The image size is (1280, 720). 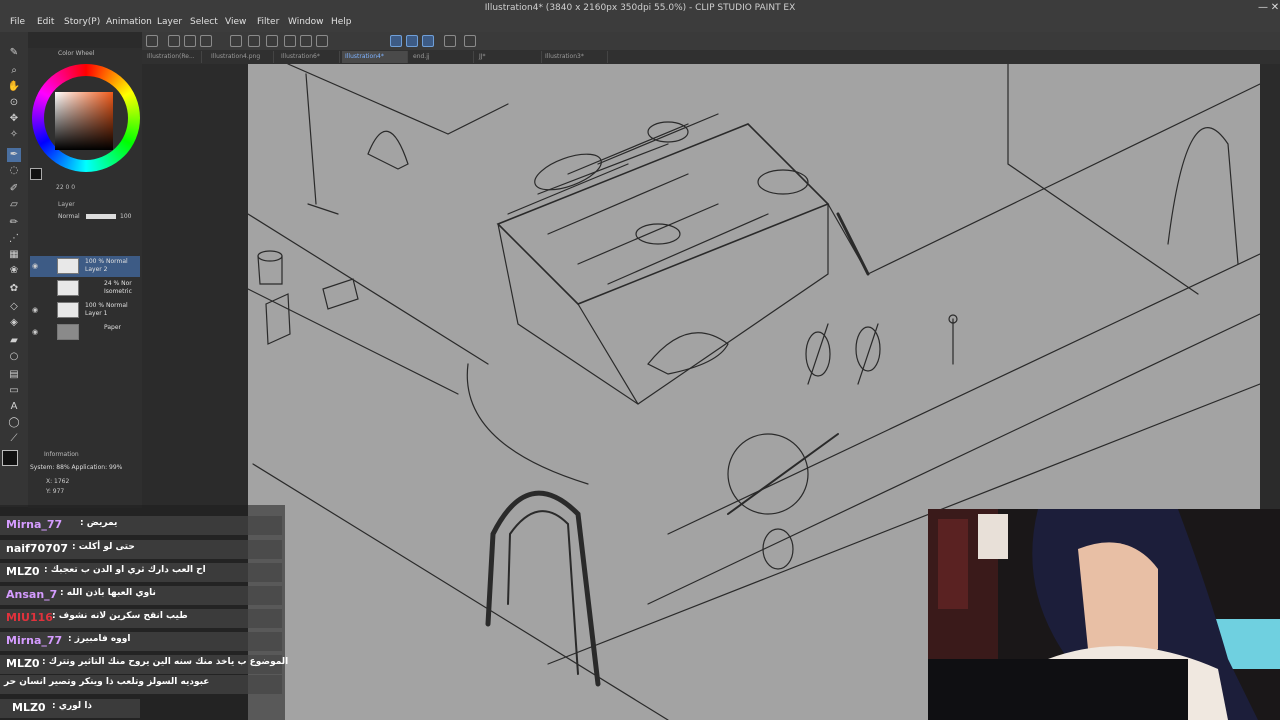 What do you see at coordinates (14, 205) in the screenshot?
I see `marker-icon: ▱` at bounding box center [14, 205].